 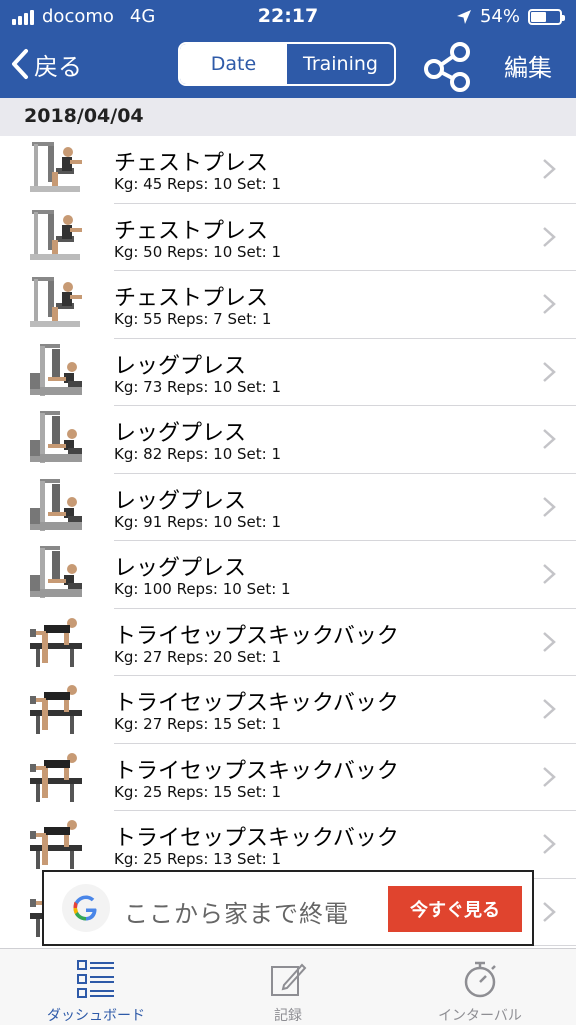 What do you see at coordinates (198, 656) in the screenshot?
I see `exercise-detail: Kg: 27 Reps: 20 Set: 1` at bounding box center [198, 656].